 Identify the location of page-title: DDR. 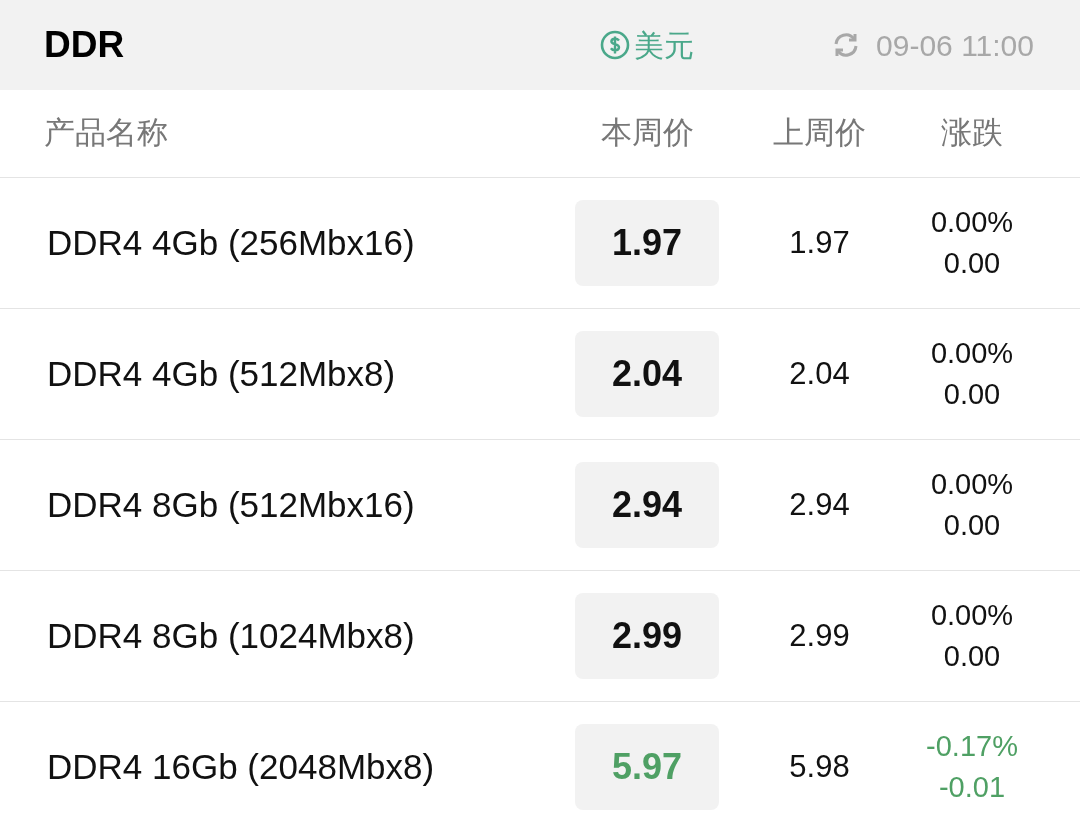
(84, 45).